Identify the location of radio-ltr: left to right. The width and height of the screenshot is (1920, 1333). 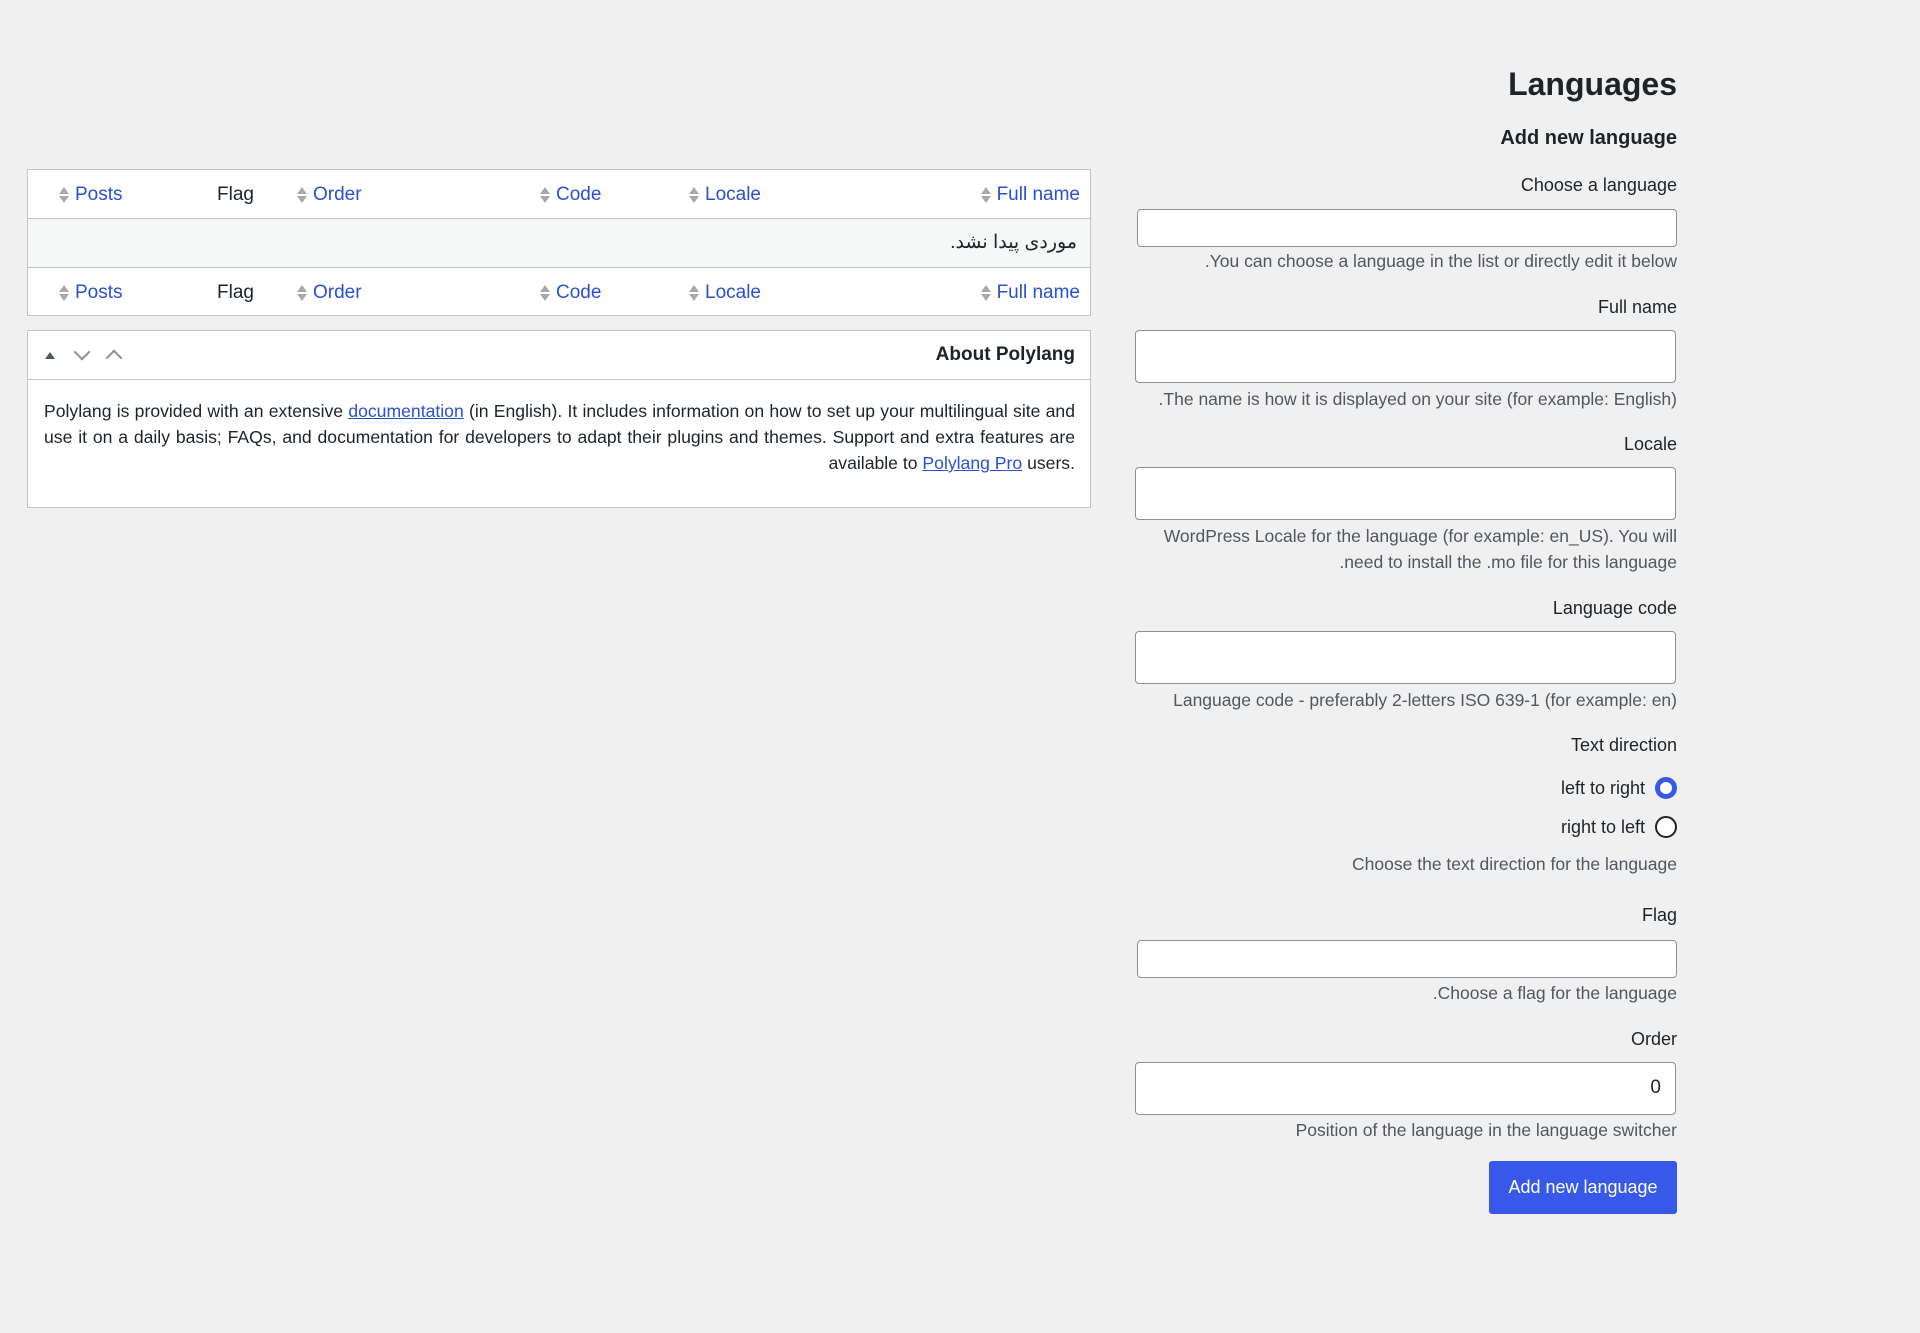
(1619, 788).